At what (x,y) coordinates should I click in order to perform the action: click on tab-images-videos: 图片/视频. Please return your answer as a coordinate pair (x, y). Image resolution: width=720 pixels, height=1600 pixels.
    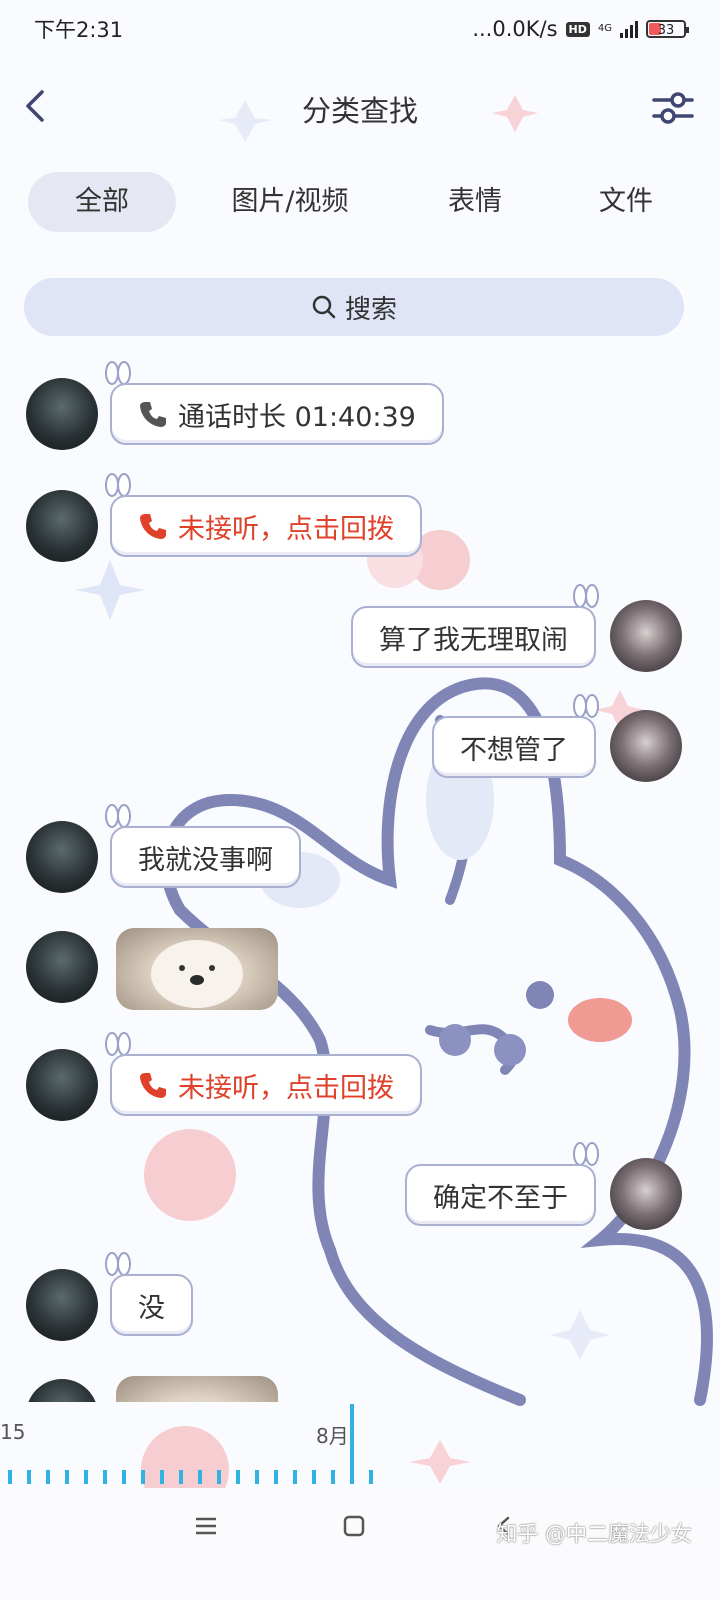
    Looking at the image, I should click on (290, 202).